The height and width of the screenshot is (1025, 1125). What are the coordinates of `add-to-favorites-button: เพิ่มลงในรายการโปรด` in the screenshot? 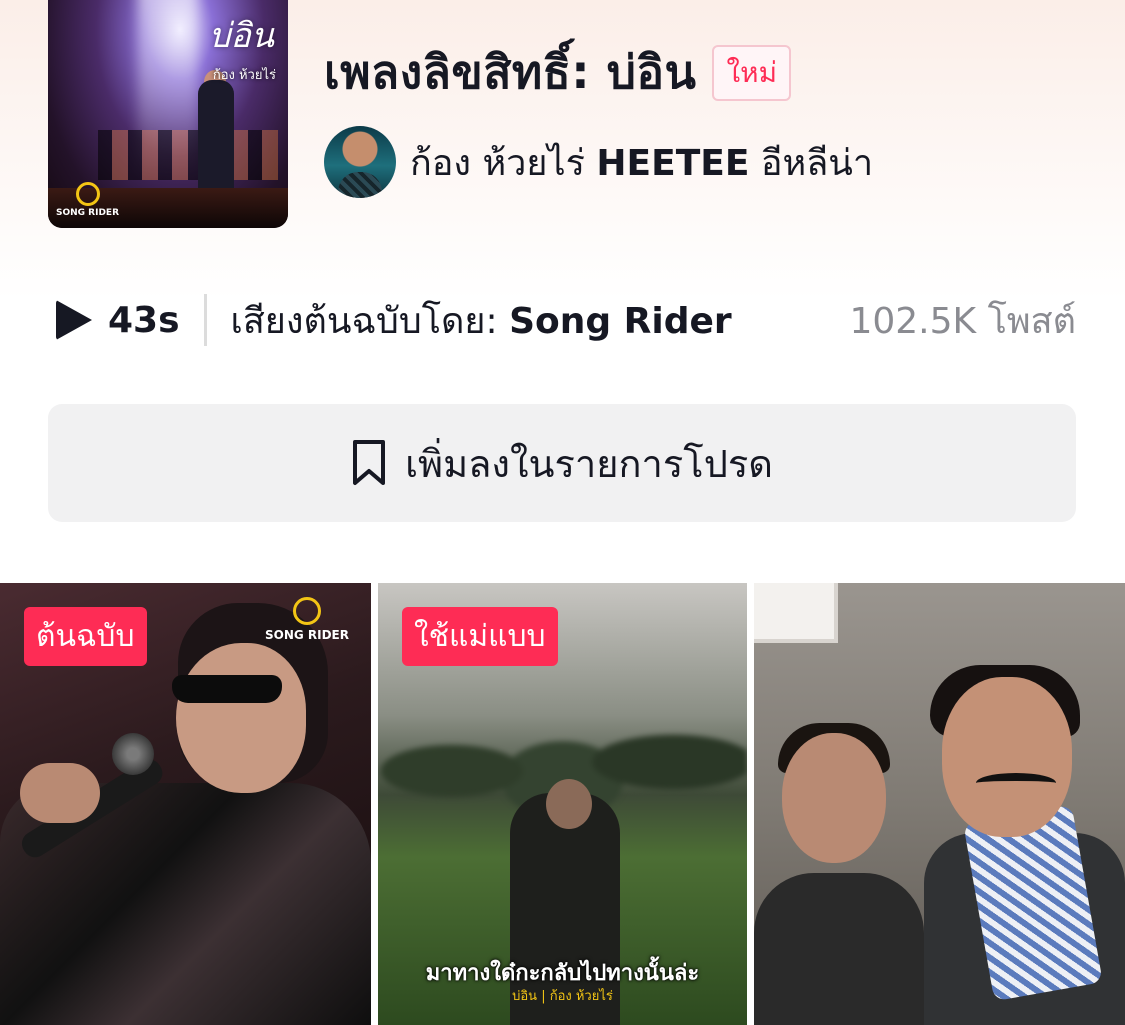 It's located at (562, 463).